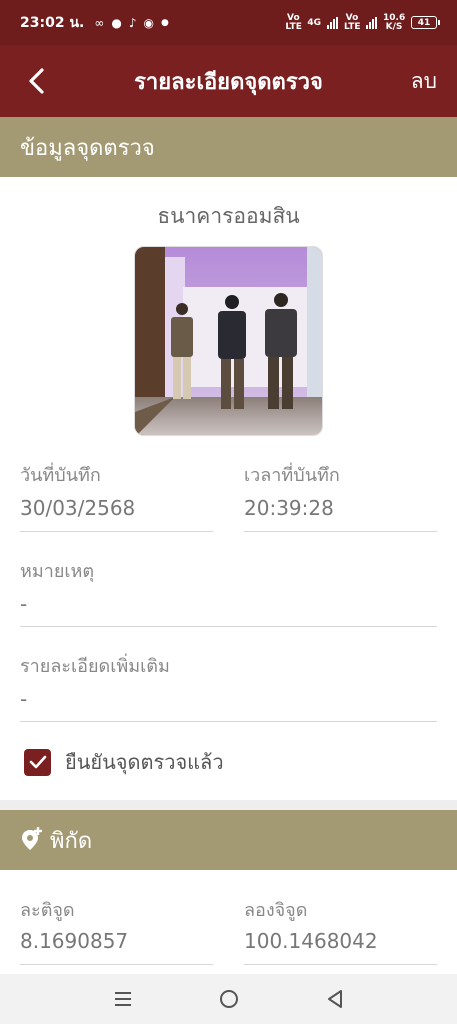 The height and width of the screenshot is (1024, 457). Describe the element at coordinates (314, 22) in the screenshot. I see `network-label-4g: 4G` at that location.